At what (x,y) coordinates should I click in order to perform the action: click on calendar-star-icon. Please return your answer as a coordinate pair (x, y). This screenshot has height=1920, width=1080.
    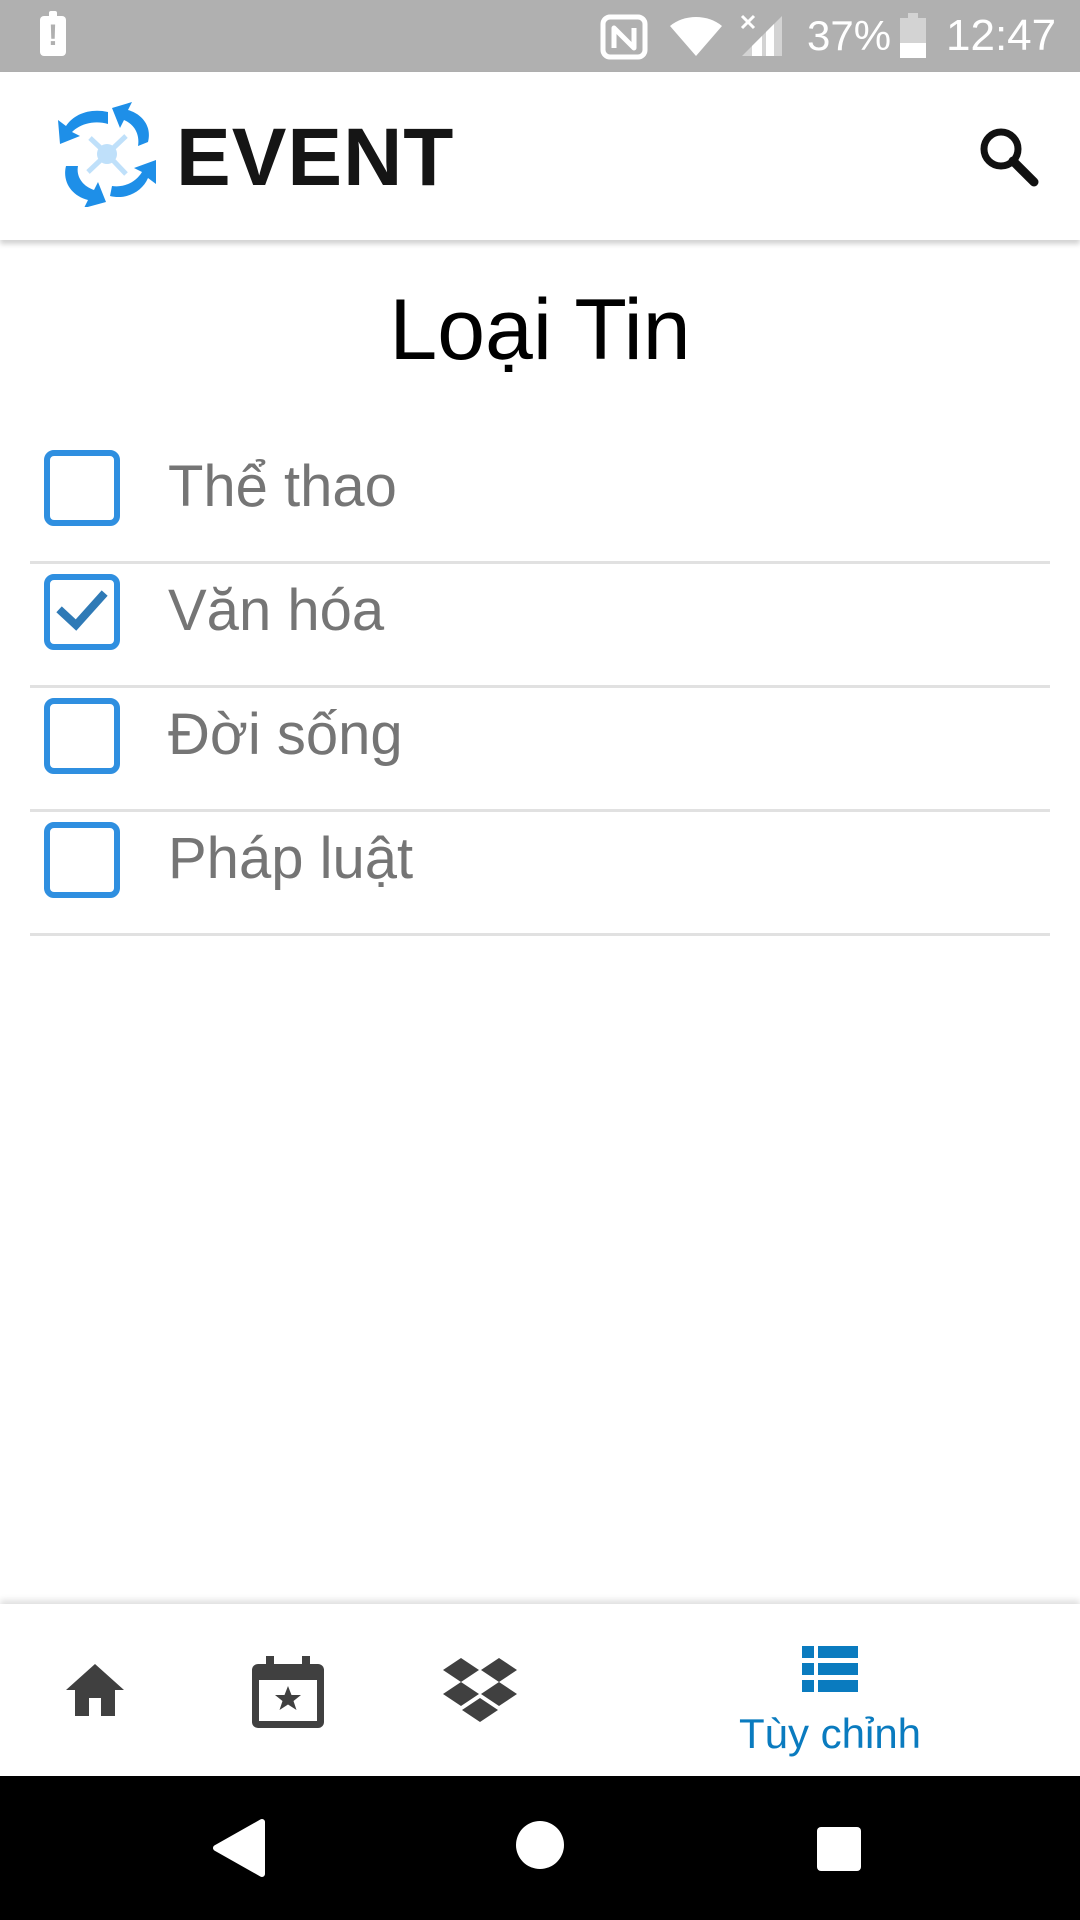
    Looking at the image, I should click on (288, 1692).